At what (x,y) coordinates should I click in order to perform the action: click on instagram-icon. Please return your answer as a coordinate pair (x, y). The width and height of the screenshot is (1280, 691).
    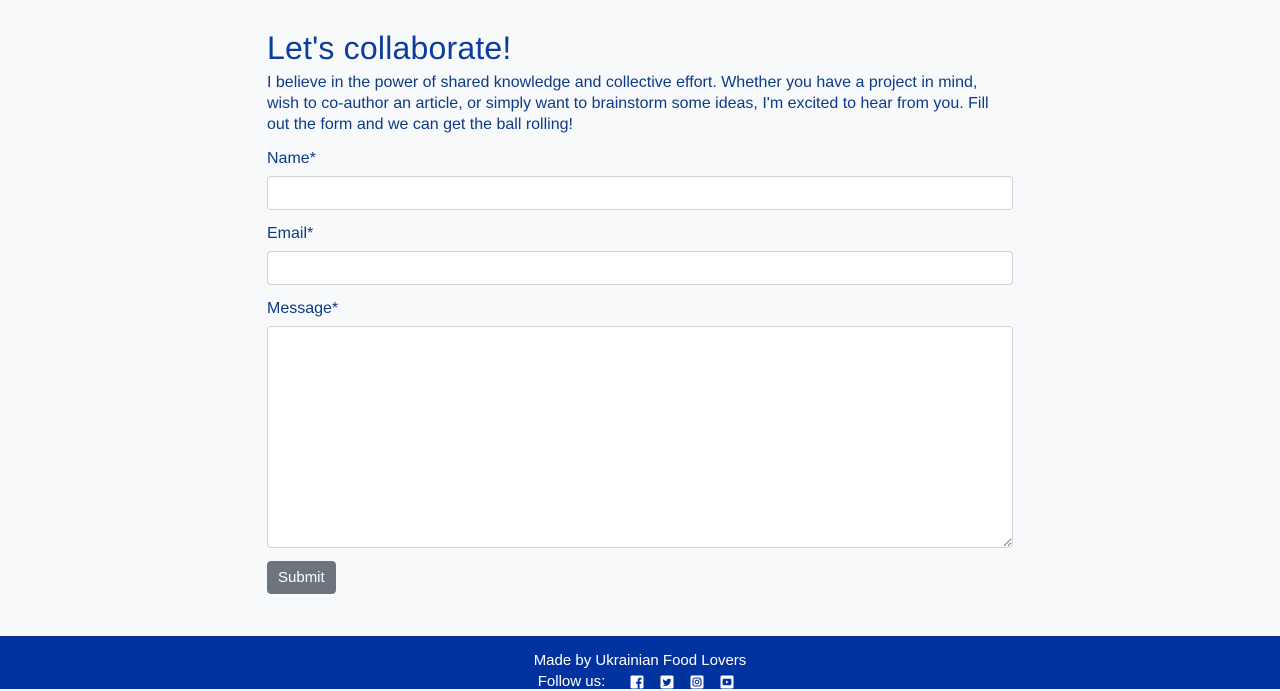
    Looking at the image, I should click on (697, 682).